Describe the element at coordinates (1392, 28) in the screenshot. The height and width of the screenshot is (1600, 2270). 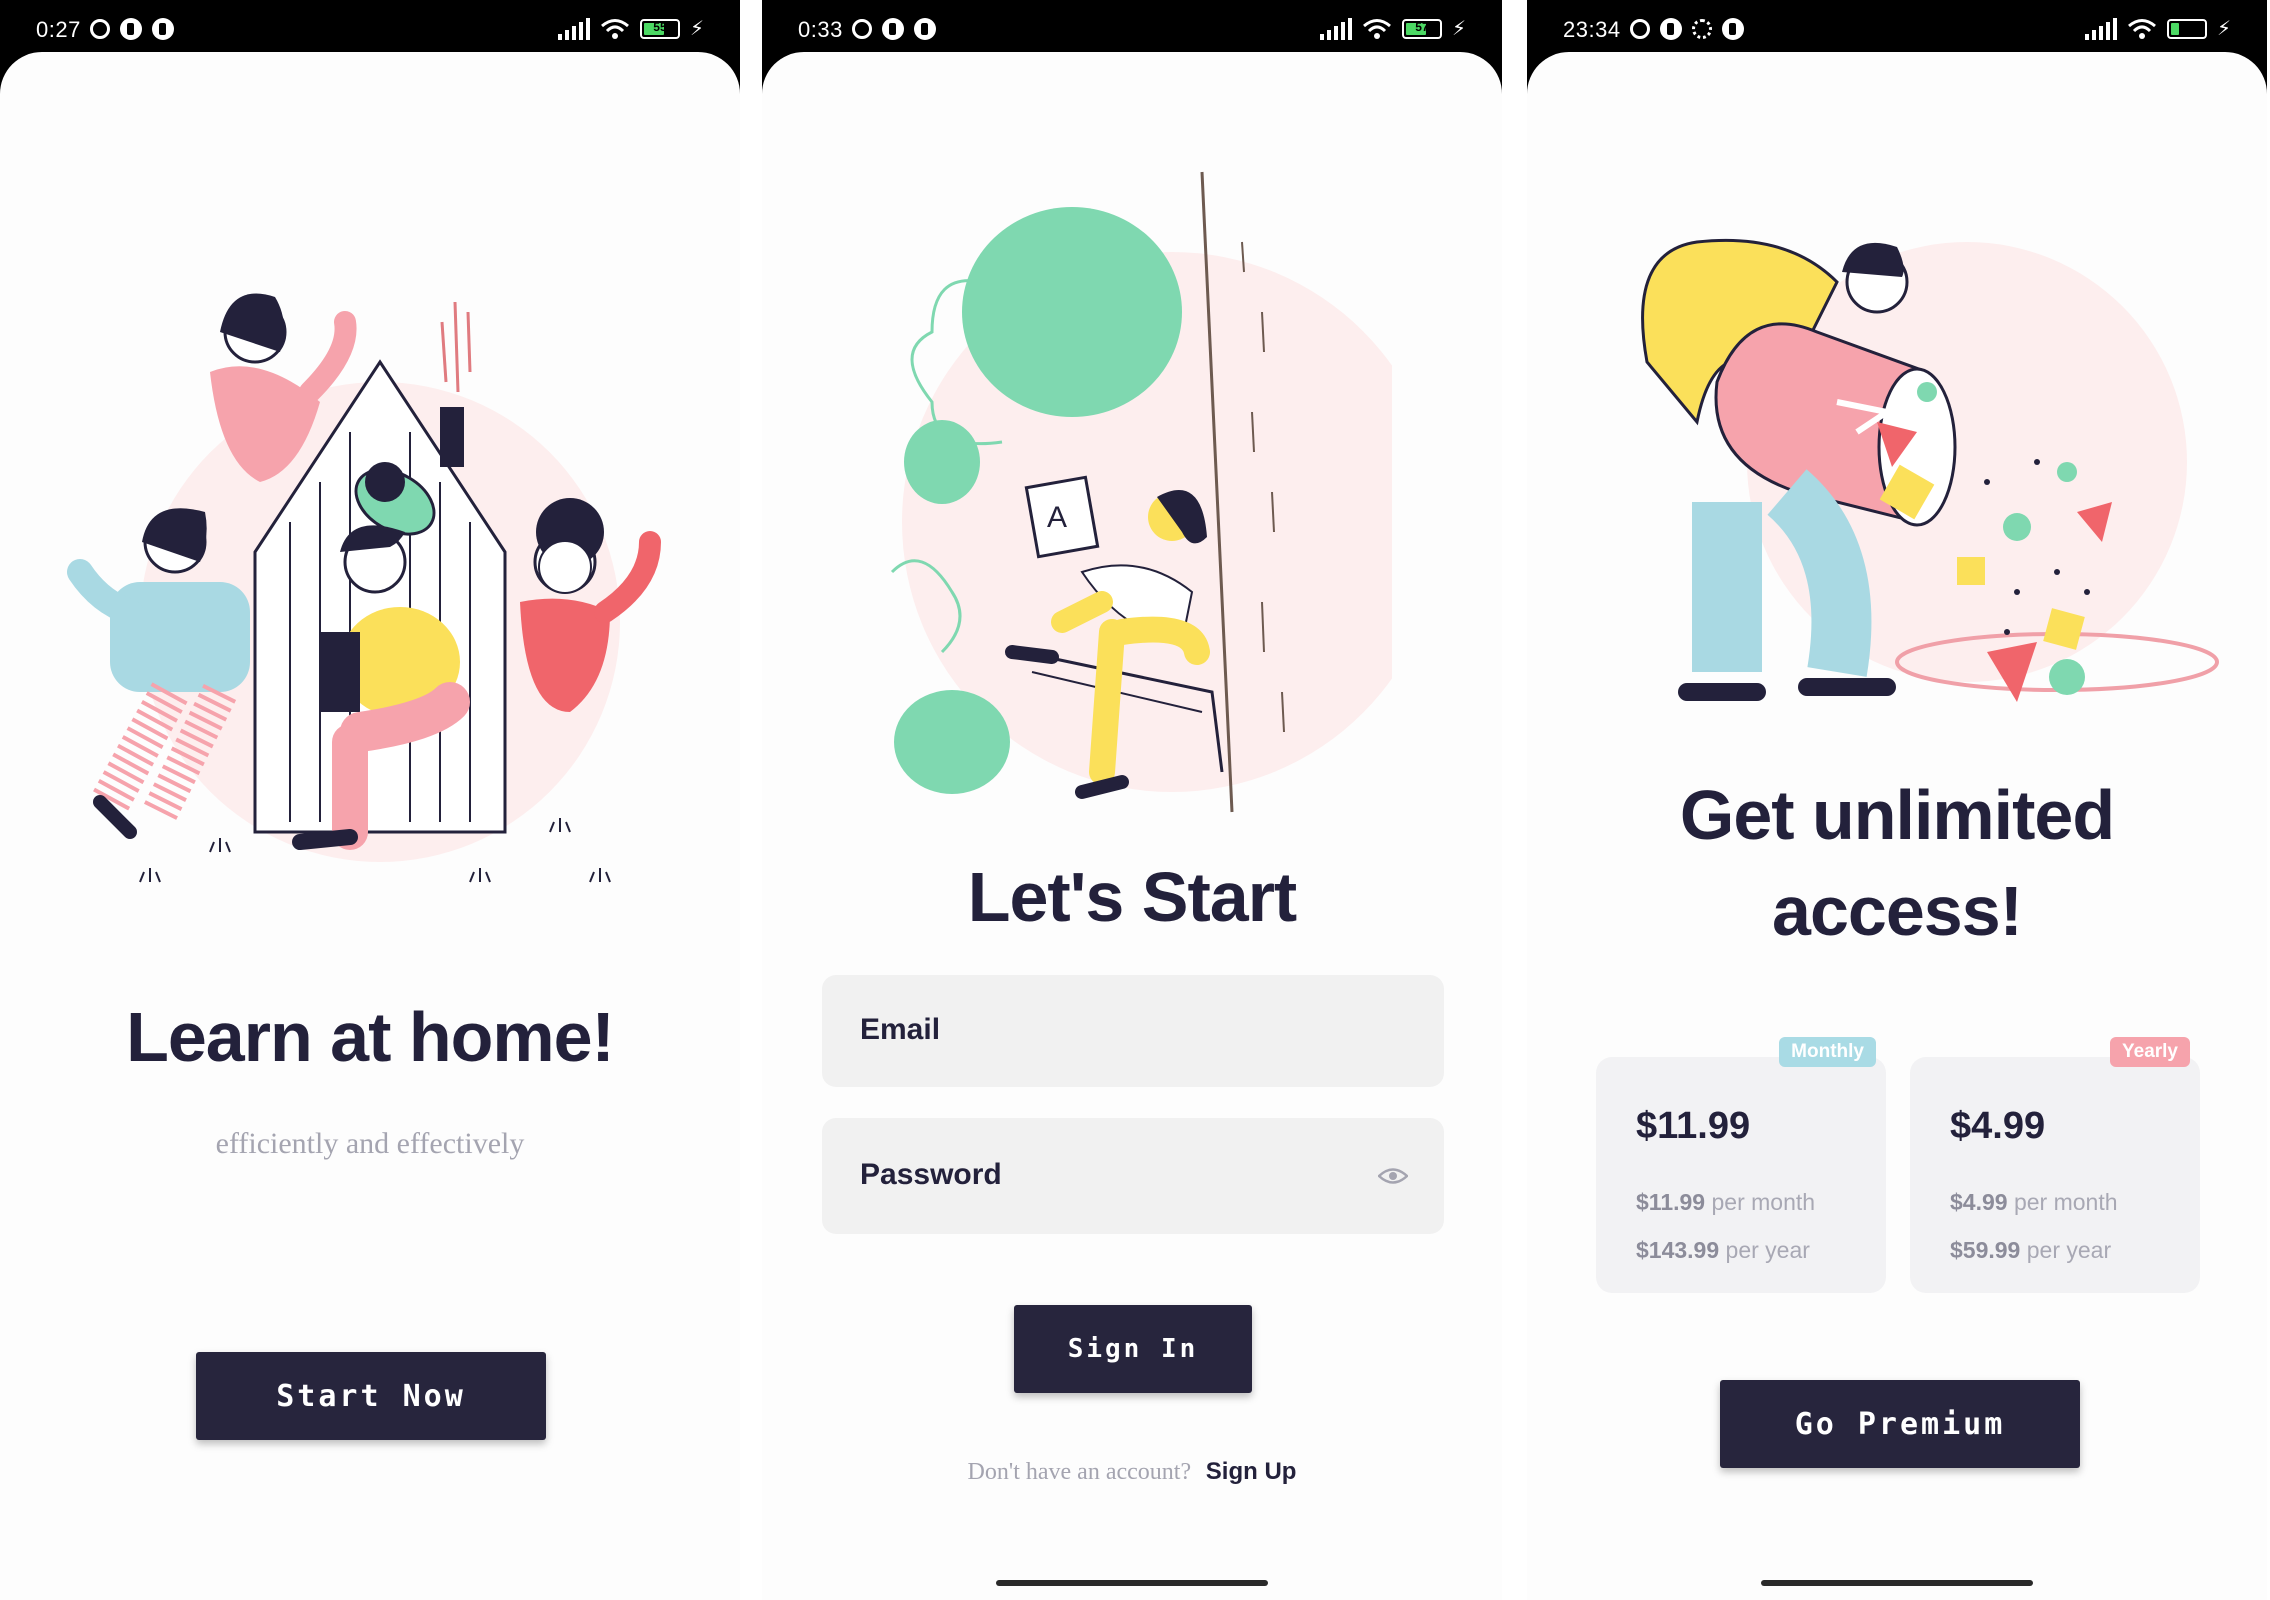
I see `status-icons-right: 57 ⚡` at that location.